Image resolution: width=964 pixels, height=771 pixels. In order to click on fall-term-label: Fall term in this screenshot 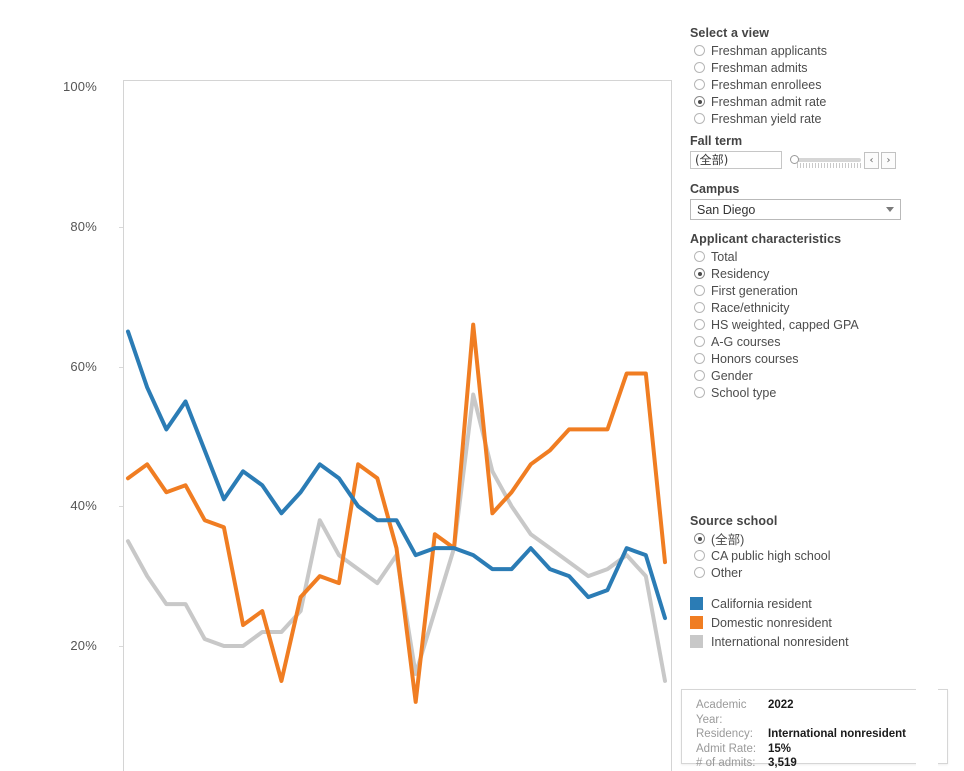, I will do `click(716, 141)`.